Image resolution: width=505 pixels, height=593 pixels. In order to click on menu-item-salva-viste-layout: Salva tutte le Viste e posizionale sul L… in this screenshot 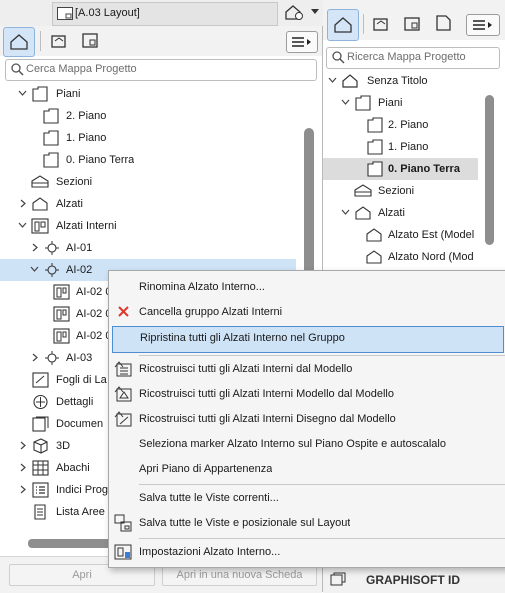, I will do `click(307, 523)`.